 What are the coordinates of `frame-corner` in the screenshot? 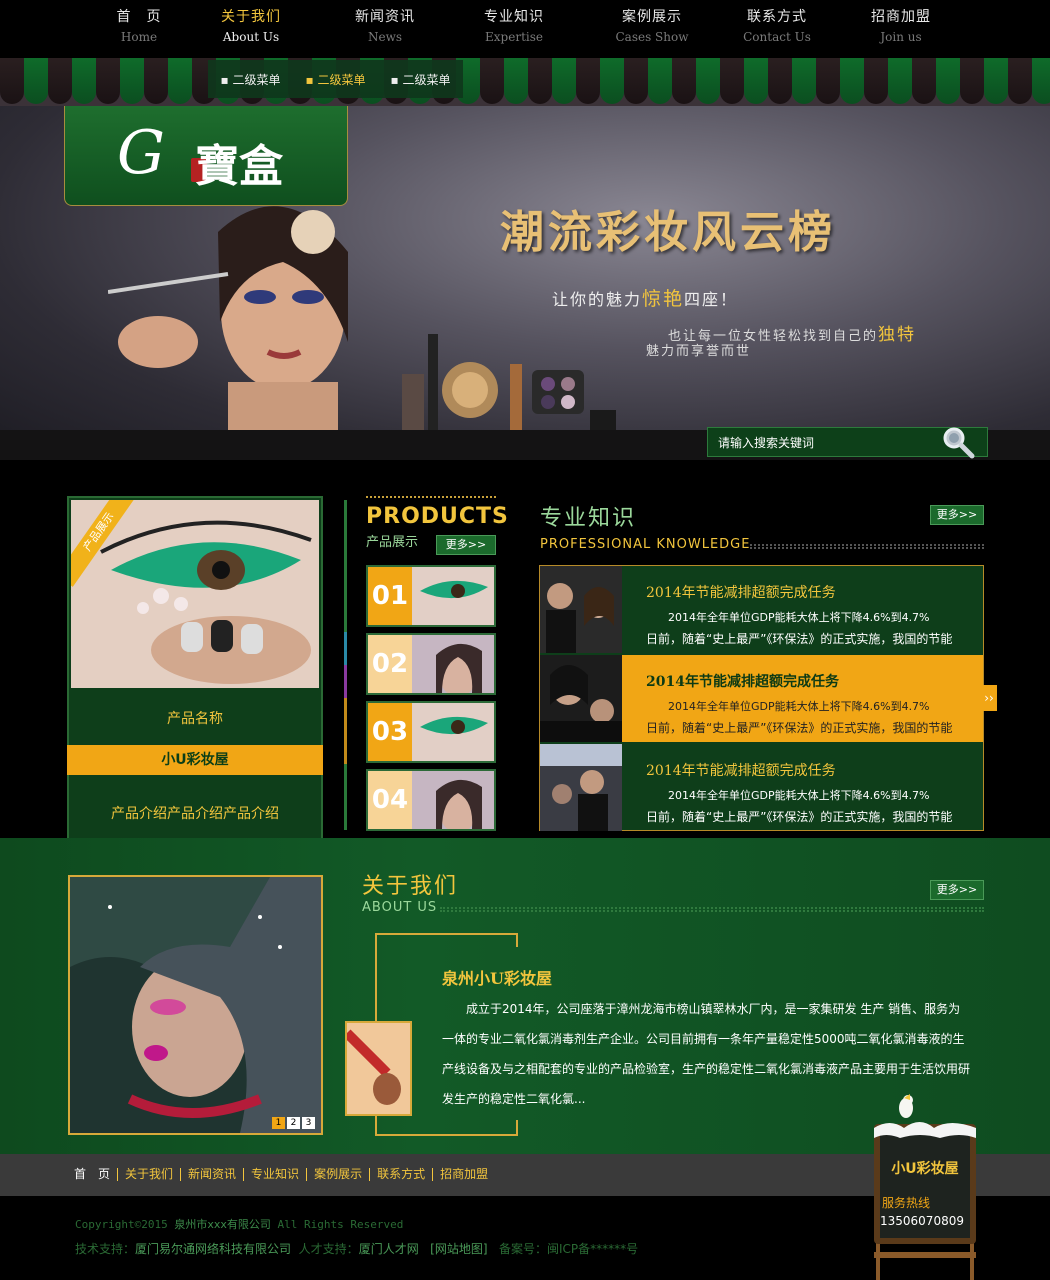 It's located at (517, 940).